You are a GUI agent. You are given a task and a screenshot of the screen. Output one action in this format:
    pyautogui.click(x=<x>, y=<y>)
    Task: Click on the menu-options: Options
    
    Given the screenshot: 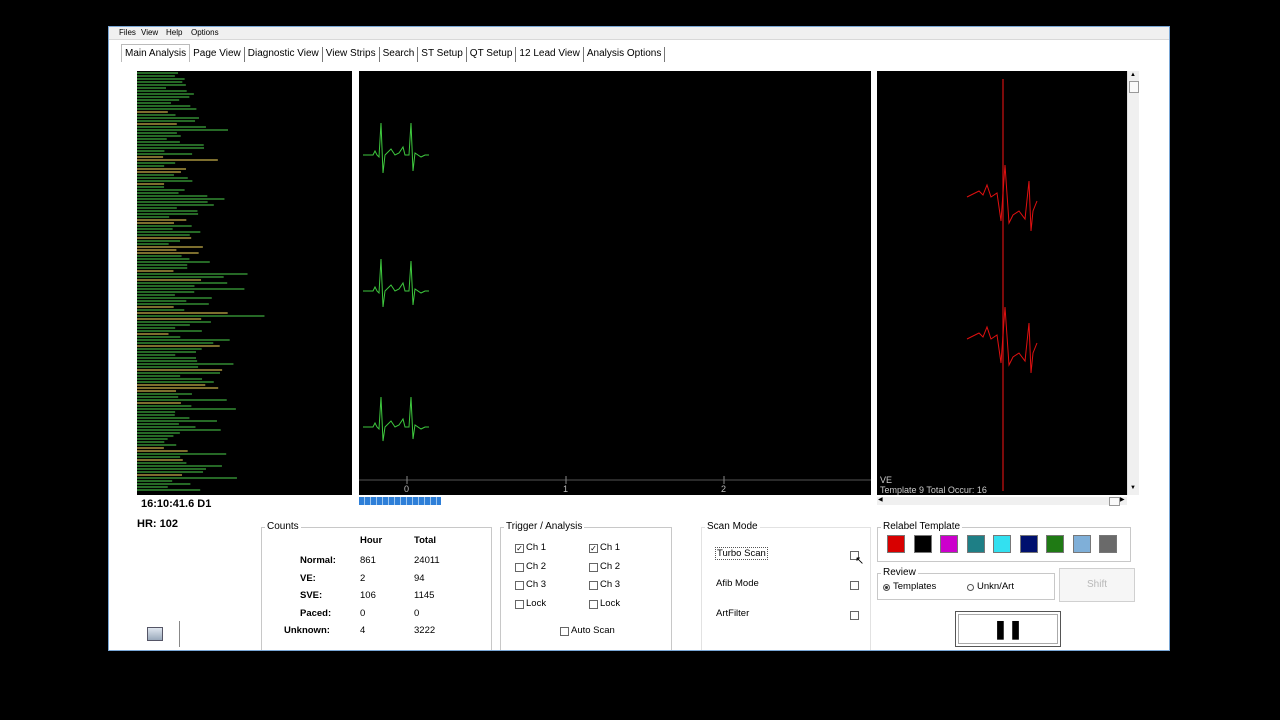 What is the action you would take?
    pyautogui.click(x=205, y=32)
    